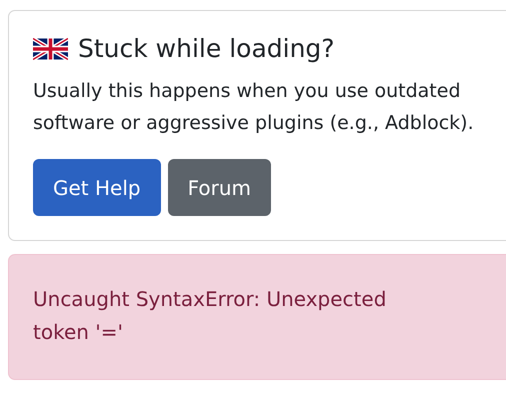 The image size is (506, 411). I want to click on flag-icon, so click(50, 49).